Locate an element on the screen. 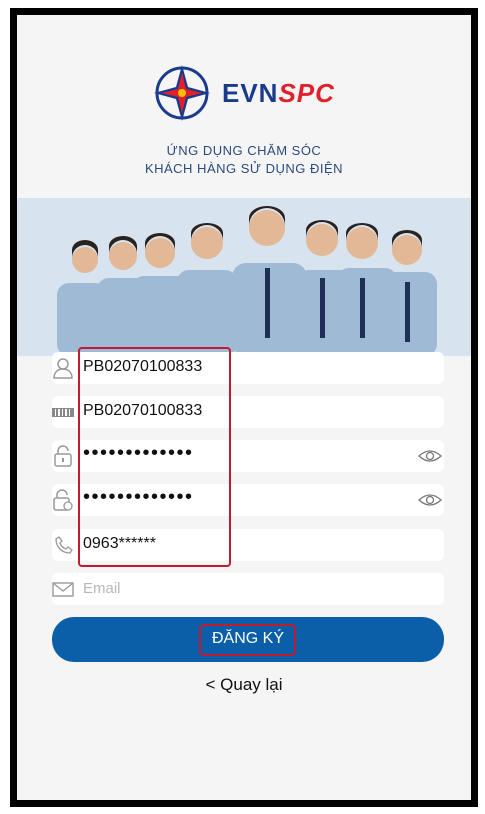  brand-name: EVNSPC is located at coordinates (278, 93).